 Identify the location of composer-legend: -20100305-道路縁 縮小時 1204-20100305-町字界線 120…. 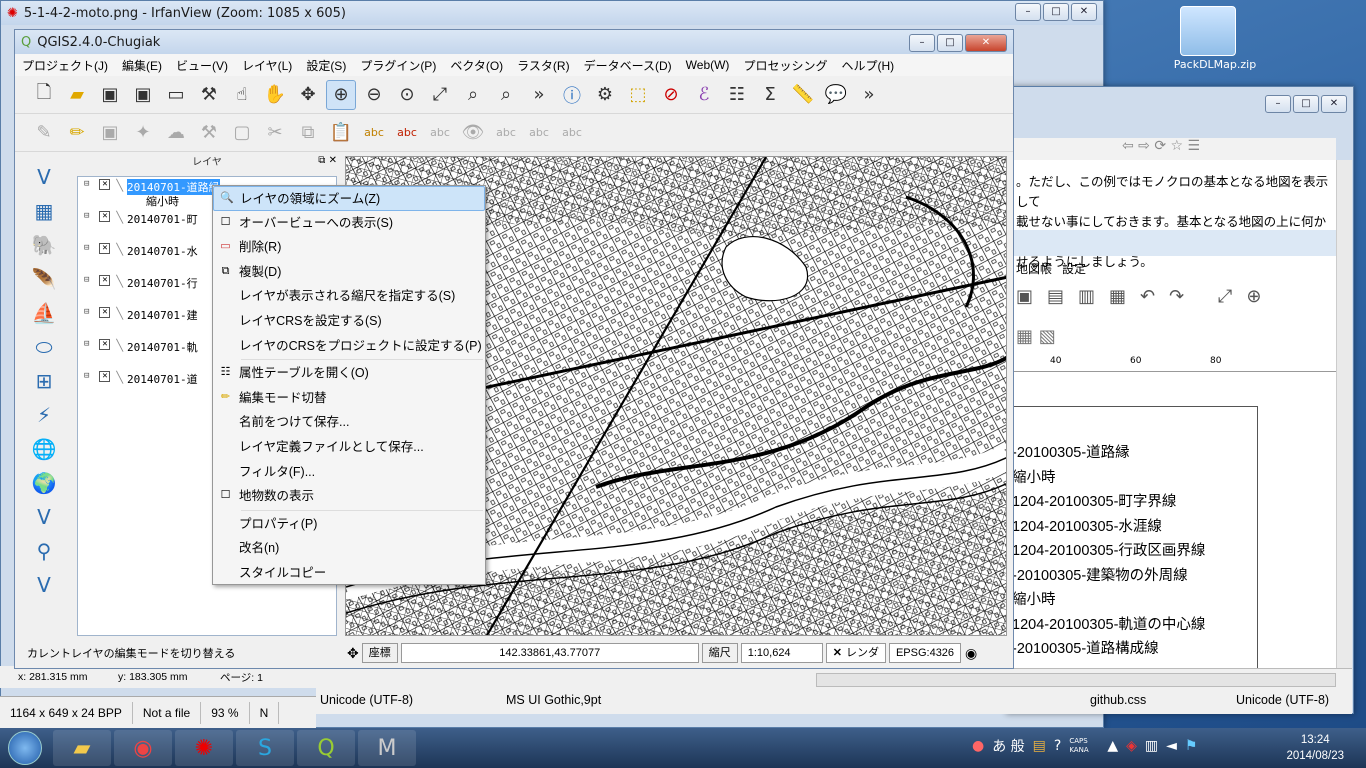
(1135, 541).